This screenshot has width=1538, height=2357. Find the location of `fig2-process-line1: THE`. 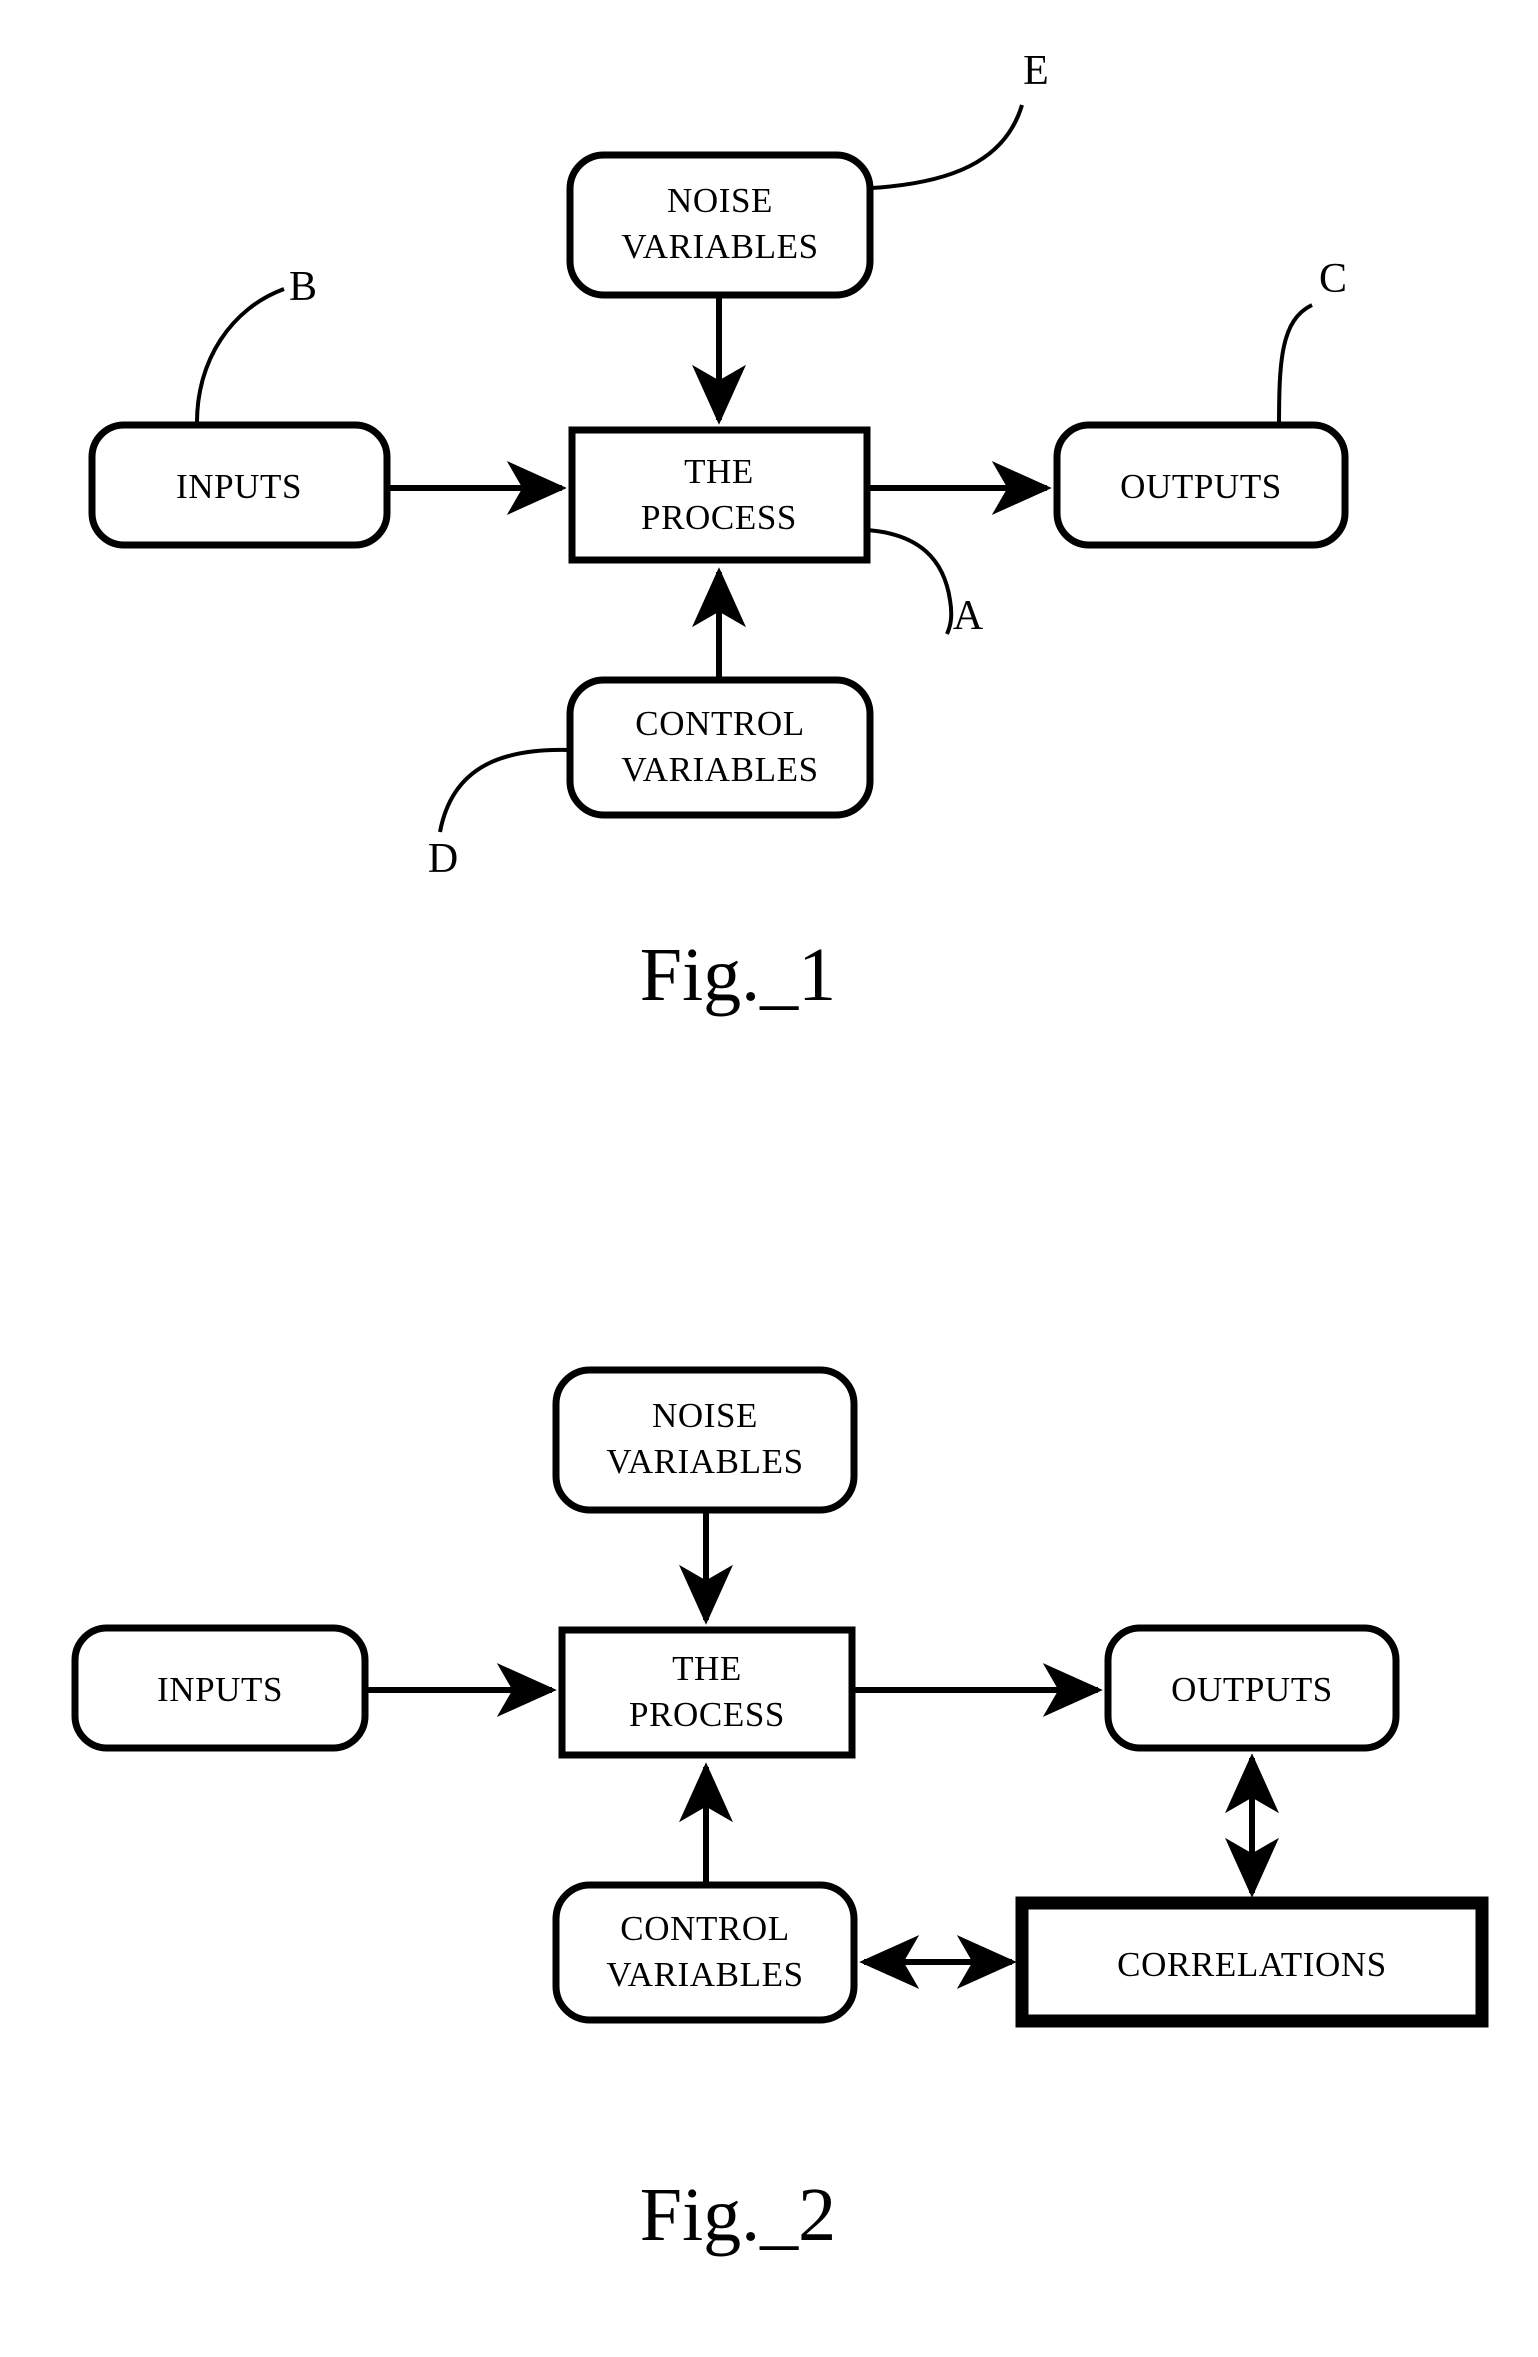

fig2-process-line1: THE is located at coordinates (707, 1668).